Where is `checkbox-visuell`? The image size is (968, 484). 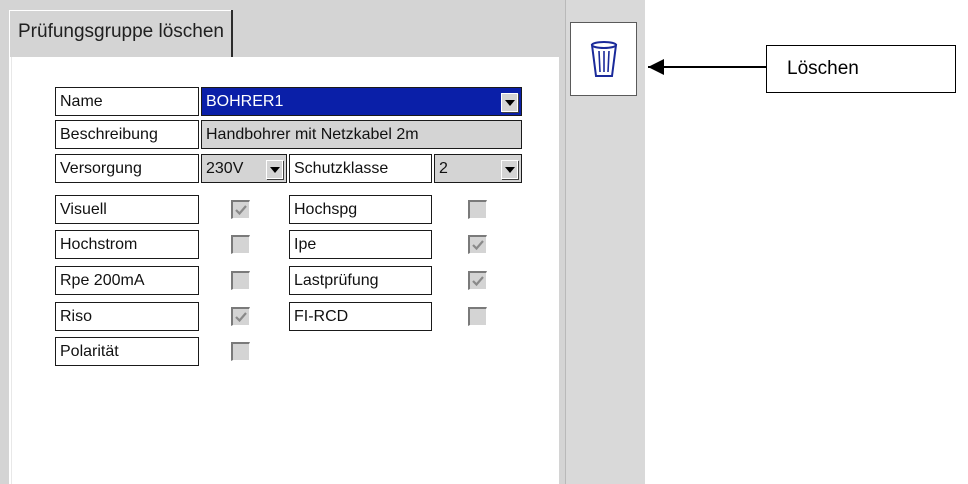
checkbox-visuell is located at coordinates (240, 209).